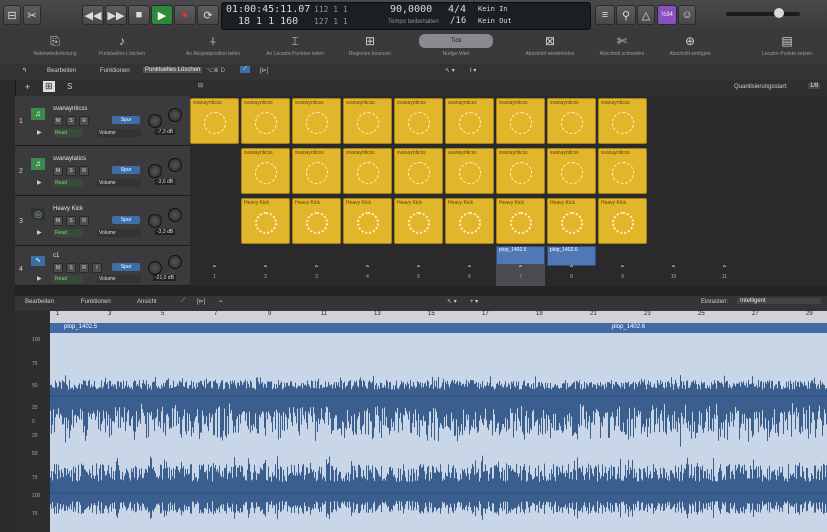 This screenshot has width=827, height=532. What do you see at coordinates (474, 301) in the screenshot?
I see `crosshair-tool-icon: + ▾` at bounding box center [474, 301].